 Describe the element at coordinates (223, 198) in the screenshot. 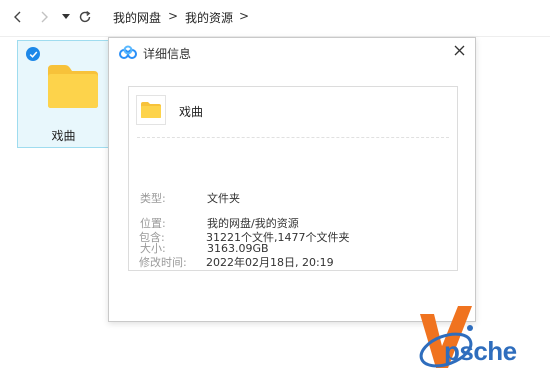

I see `detail-value: 文件夹` at that location.